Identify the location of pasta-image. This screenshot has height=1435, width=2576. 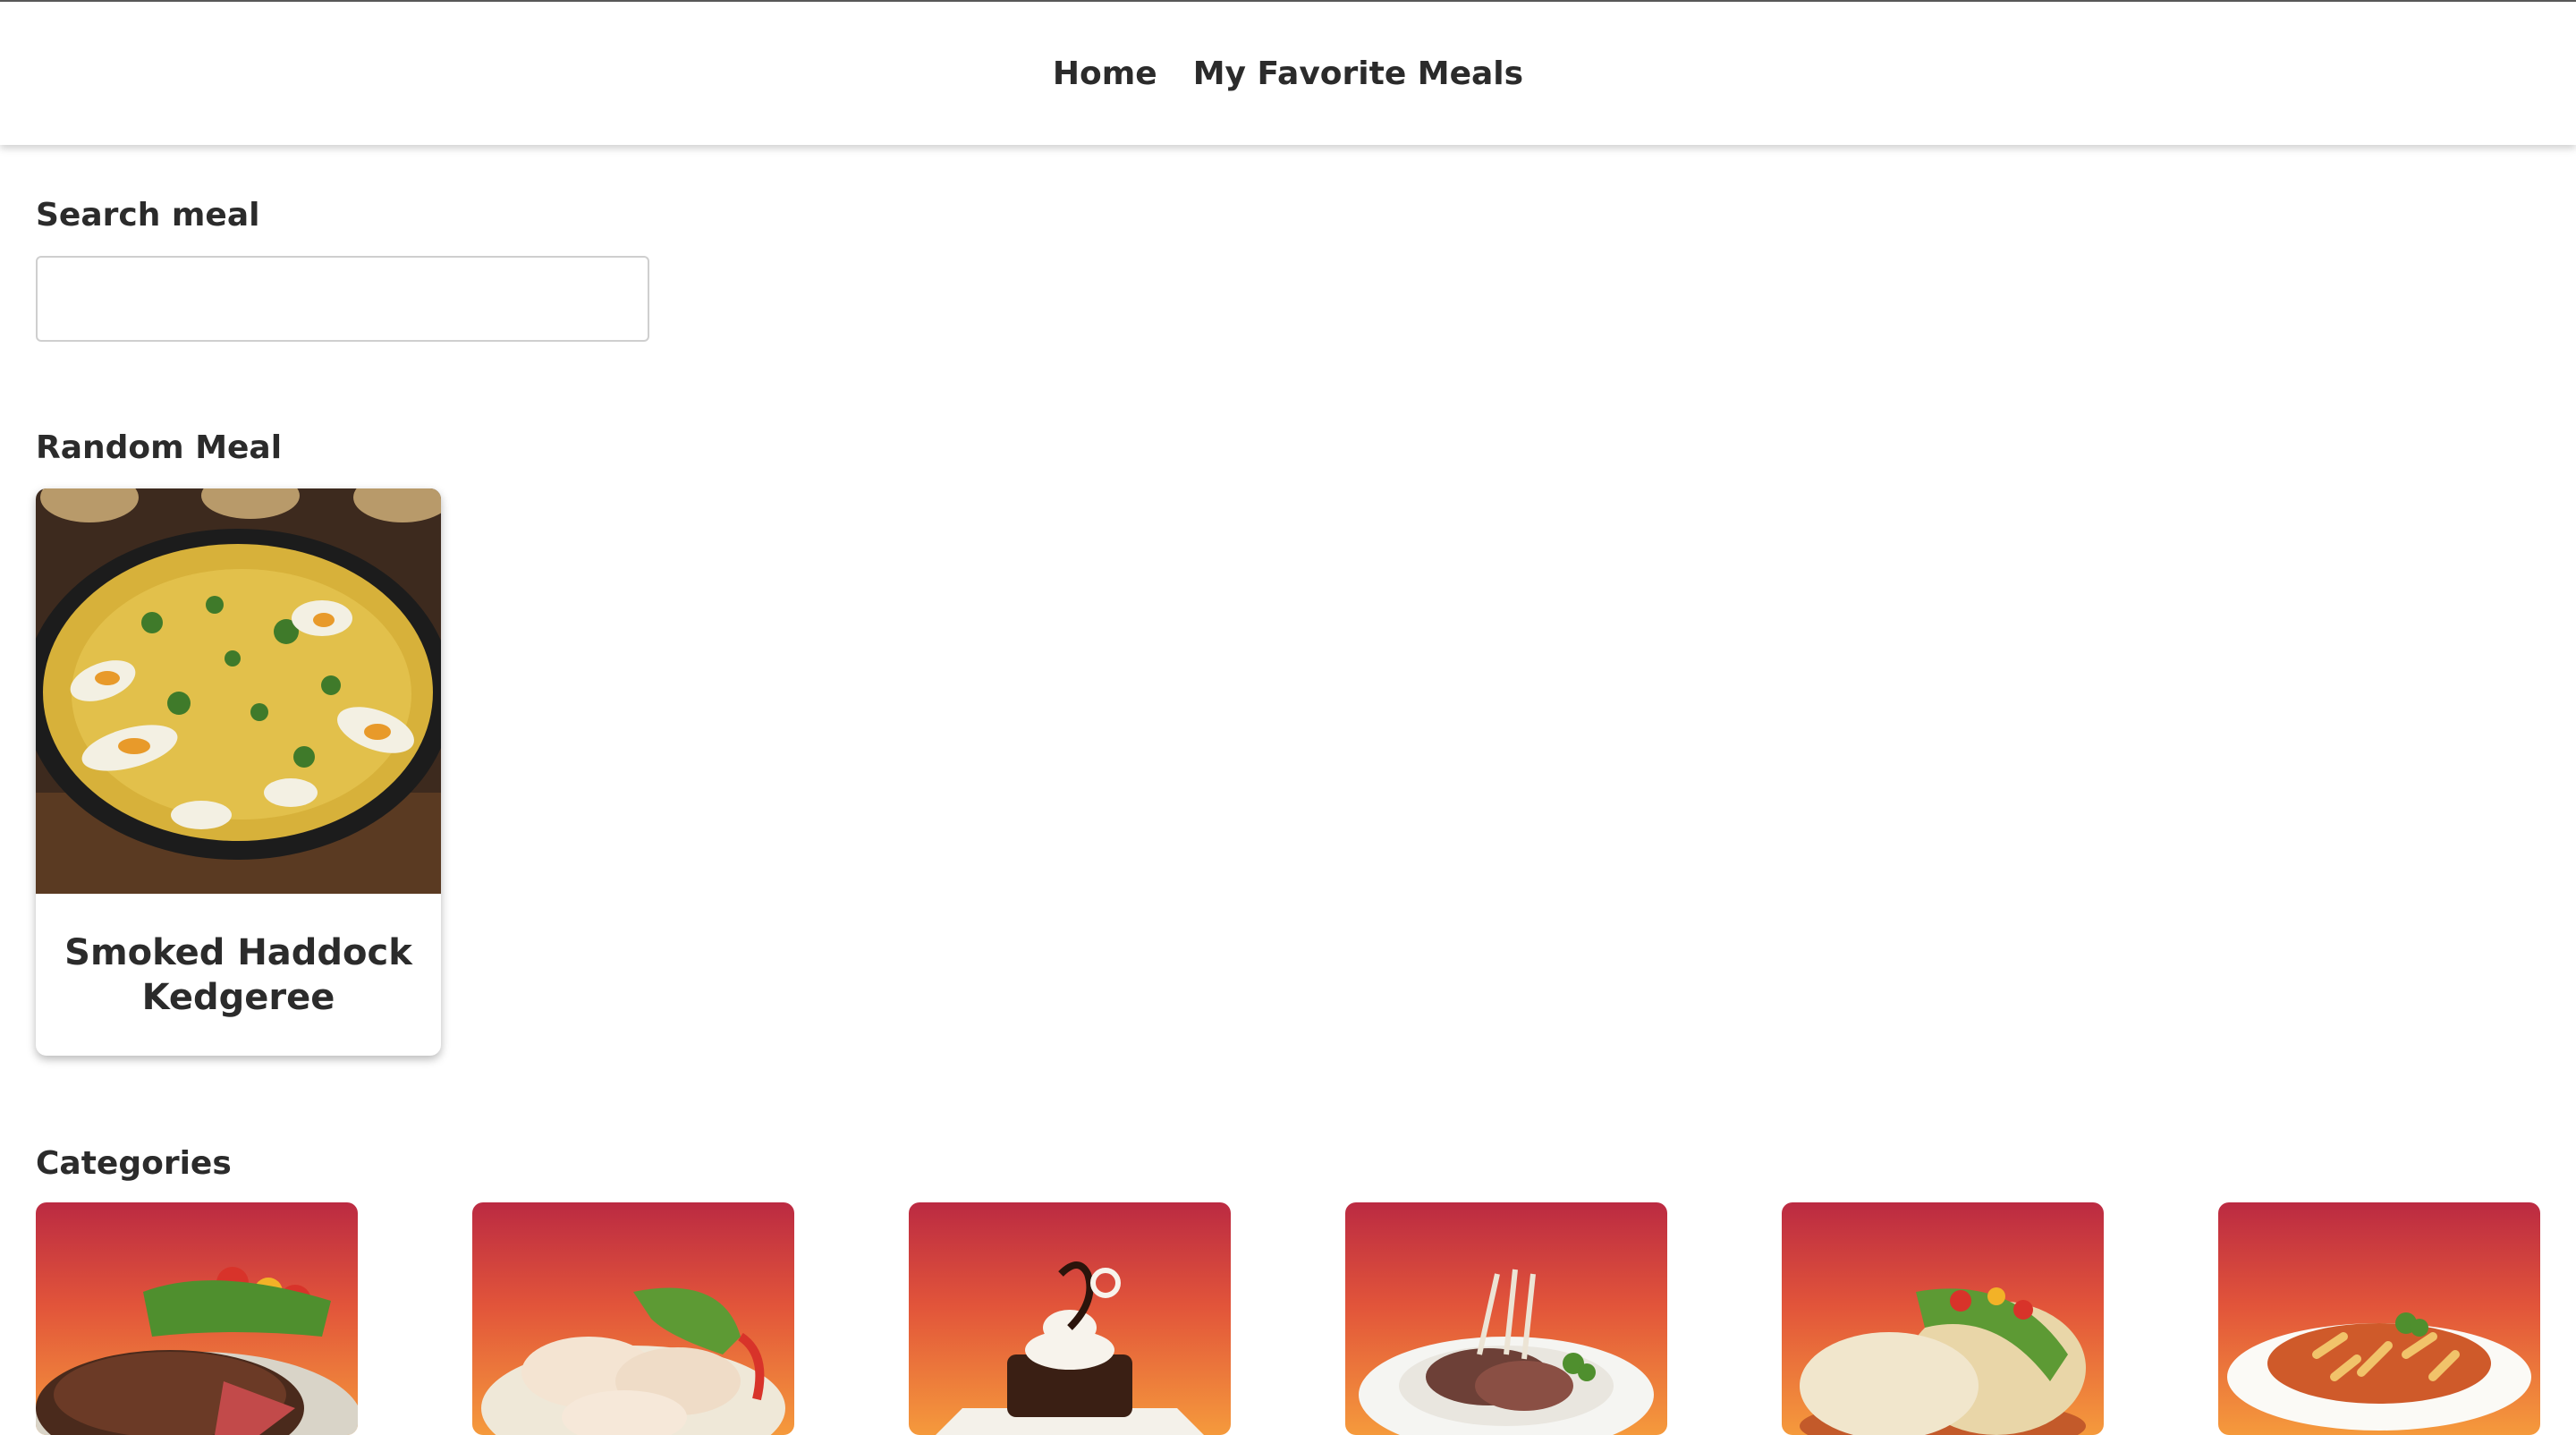
(2379, 1371).